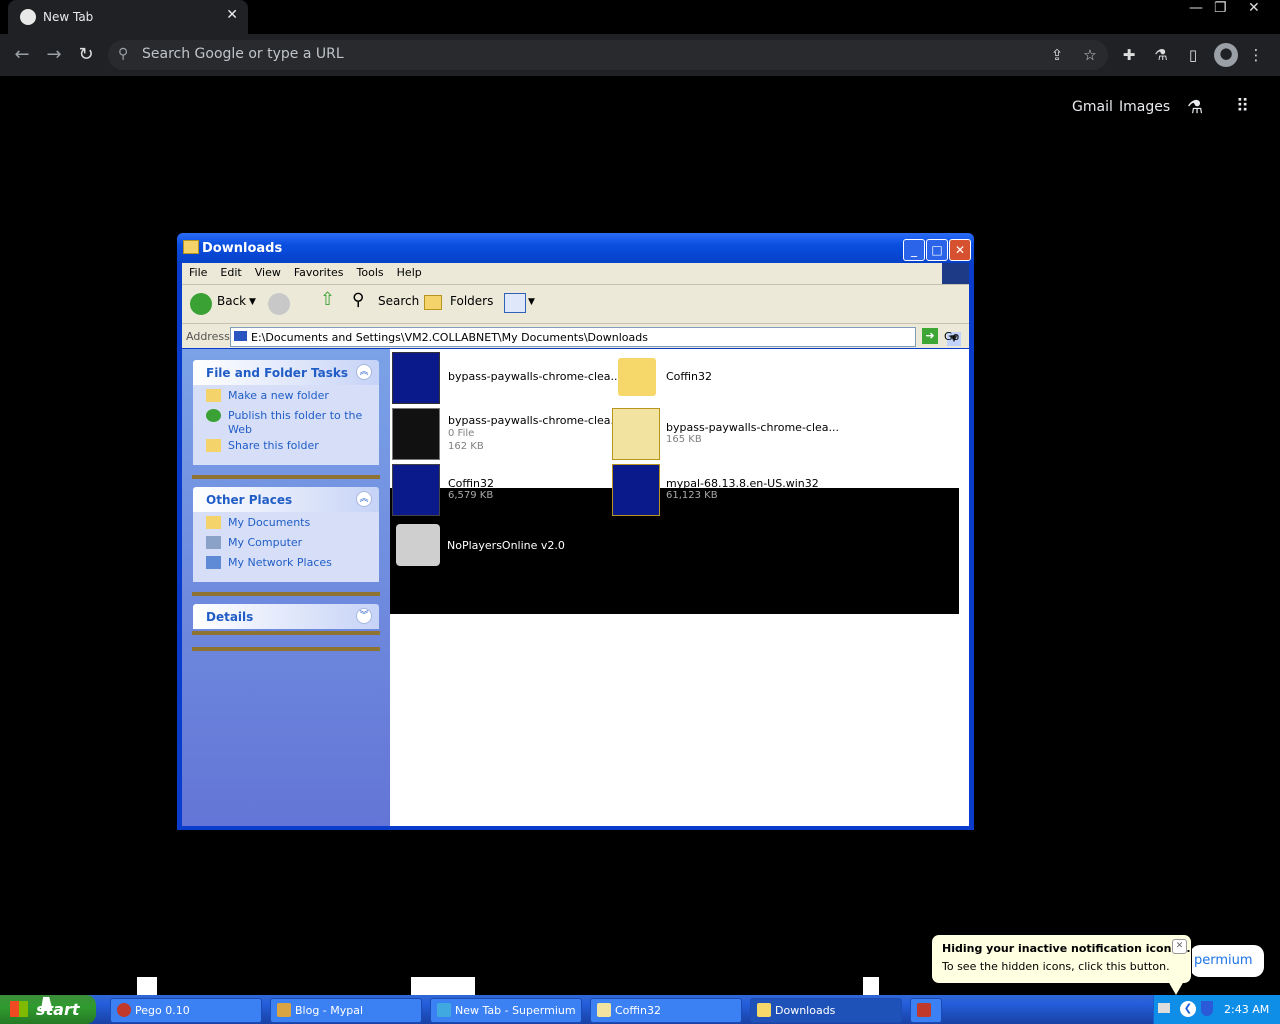 The image size is (1280, 1024). Describe the element at coordinates (805, 1010) in the screenshot. I see `task-label: Downloads` at that location.